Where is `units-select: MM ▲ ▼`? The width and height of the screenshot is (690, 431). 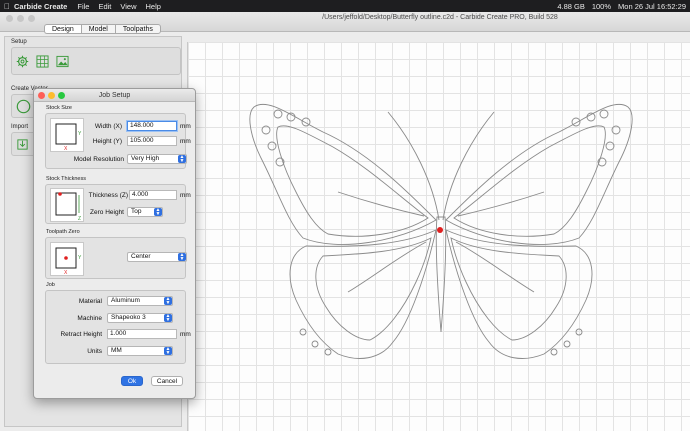 units-select: MM ▲ ▼ is located at coordinates (140, 351).